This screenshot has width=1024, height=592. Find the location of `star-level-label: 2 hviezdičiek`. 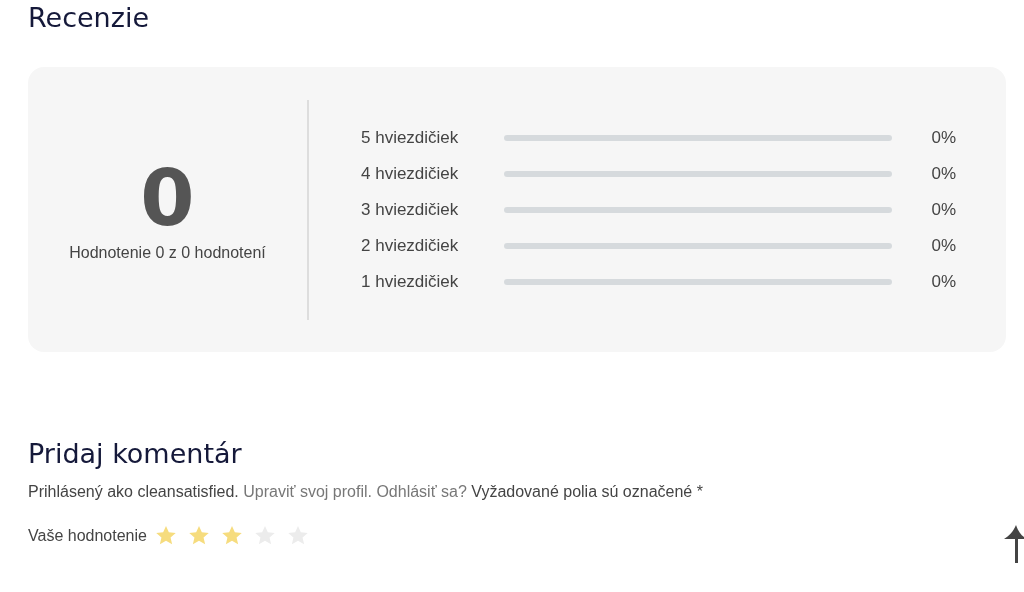

star-level-label: 2 hviezdičiek is located at coordinates (410, 245).